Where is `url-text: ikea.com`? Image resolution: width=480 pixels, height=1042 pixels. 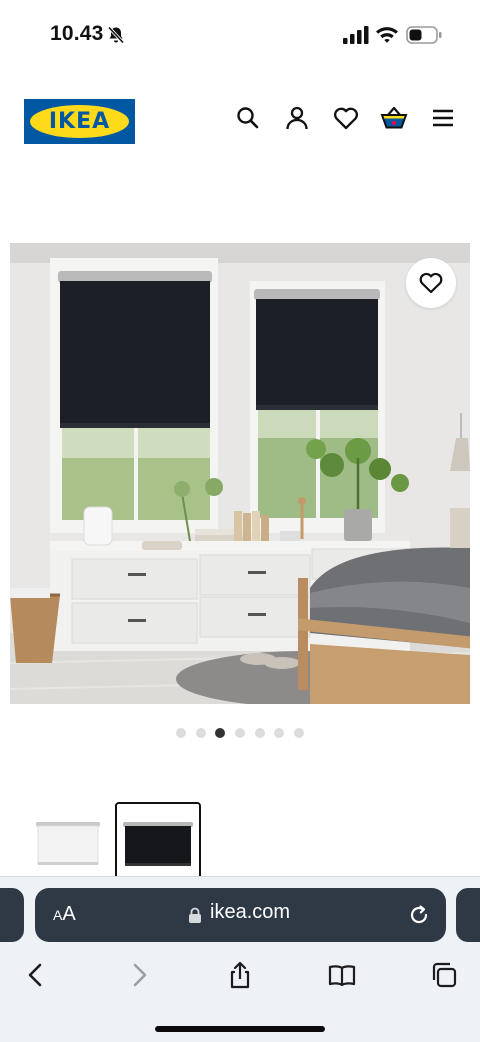
url-text: ikea.com is located at coordinates (250, 912).